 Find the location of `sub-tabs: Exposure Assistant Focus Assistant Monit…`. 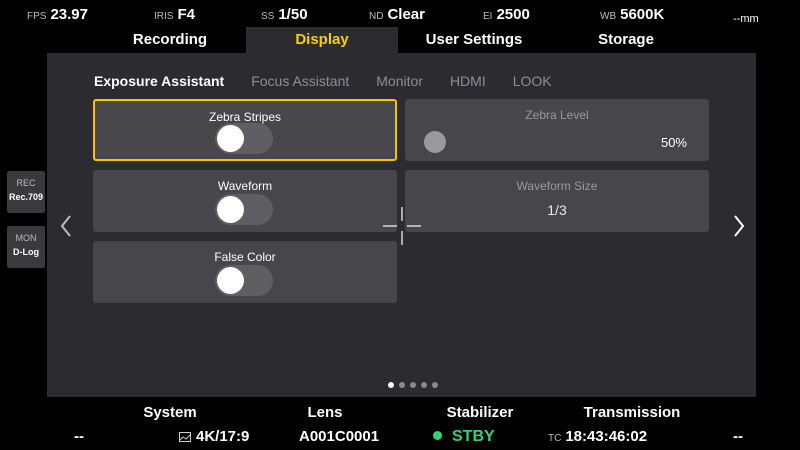

sub-tabs: Exposure Assistant Focus Assistant Monit… is located at coordinates (336, 82).